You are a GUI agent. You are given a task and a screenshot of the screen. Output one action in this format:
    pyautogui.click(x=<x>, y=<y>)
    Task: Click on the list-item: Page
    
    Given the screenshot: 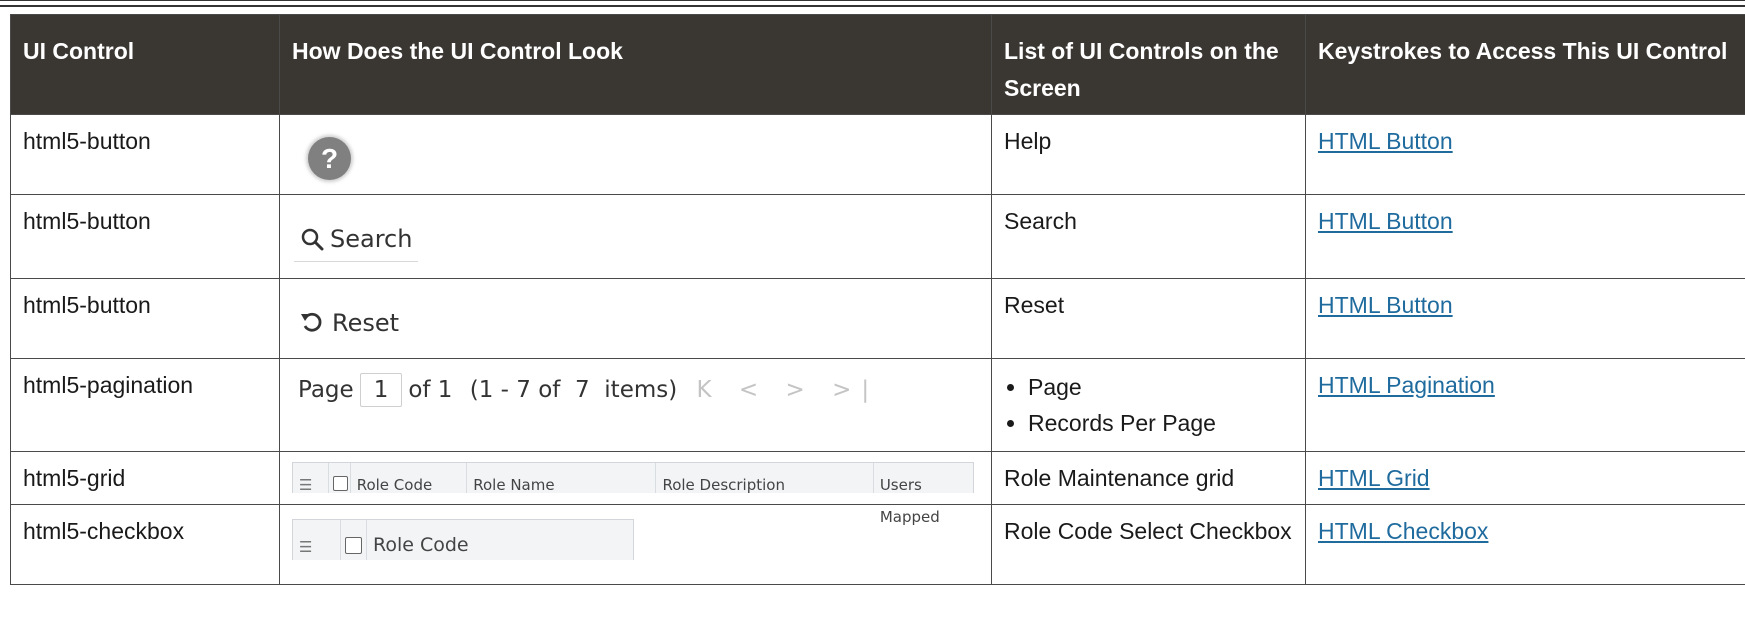 What is the action you would take?
    pyautogui.click(x=1160, y=387)
    